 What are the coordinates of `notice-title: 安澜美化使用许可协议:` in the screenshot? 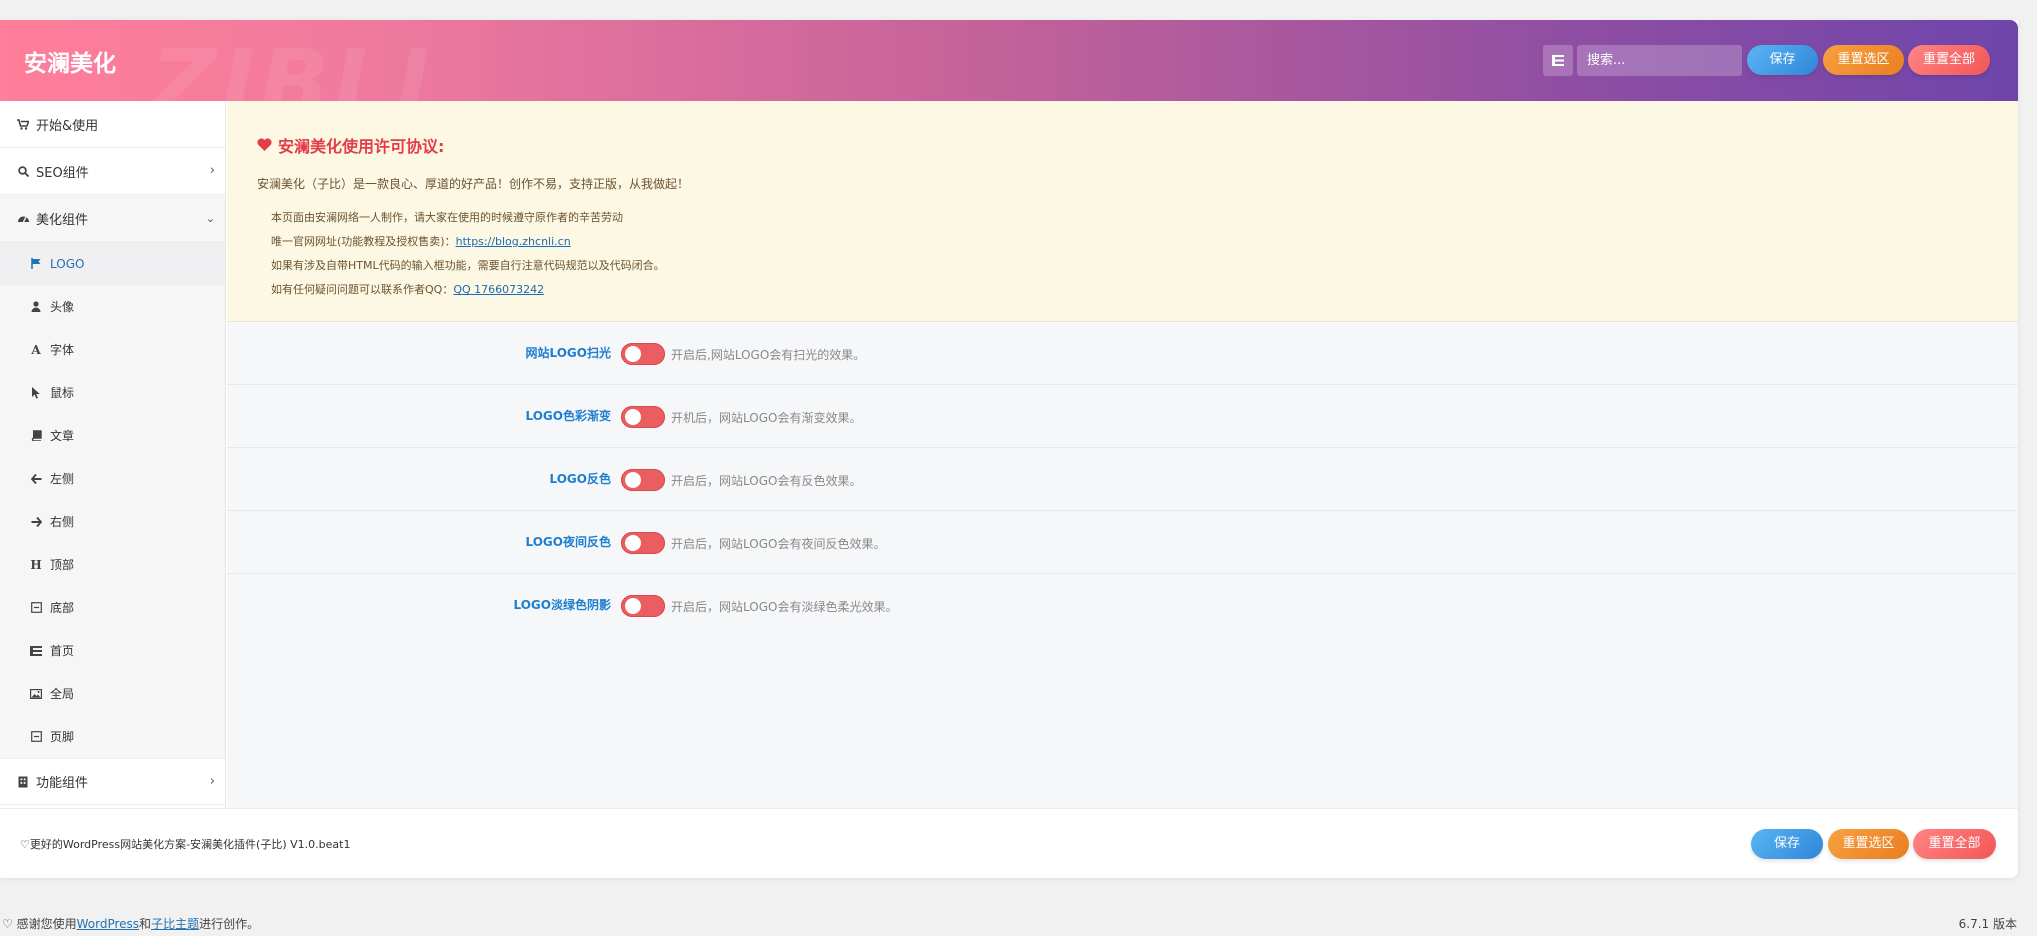 It's located at (1122, 145).